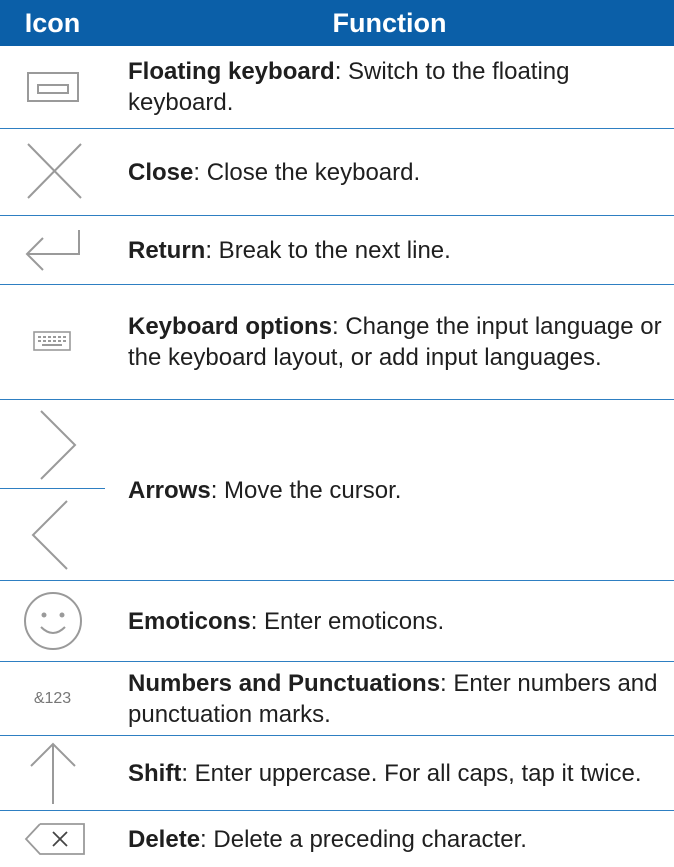  I want to click on table-header: Icon Function, so click(337, 23).